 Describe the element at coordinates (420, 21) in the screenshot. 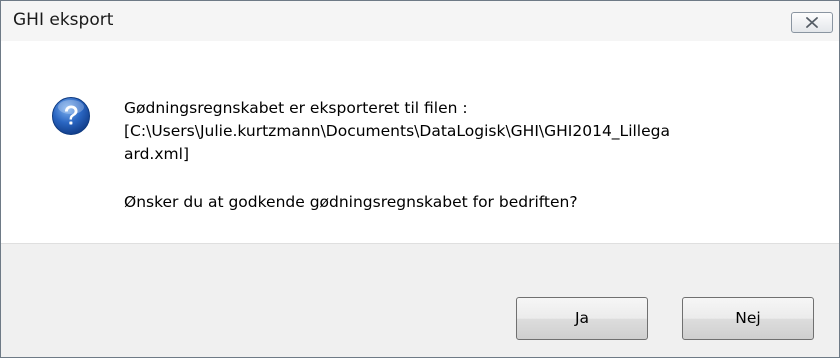

I see `title-bar: GHI eksport` at that location.